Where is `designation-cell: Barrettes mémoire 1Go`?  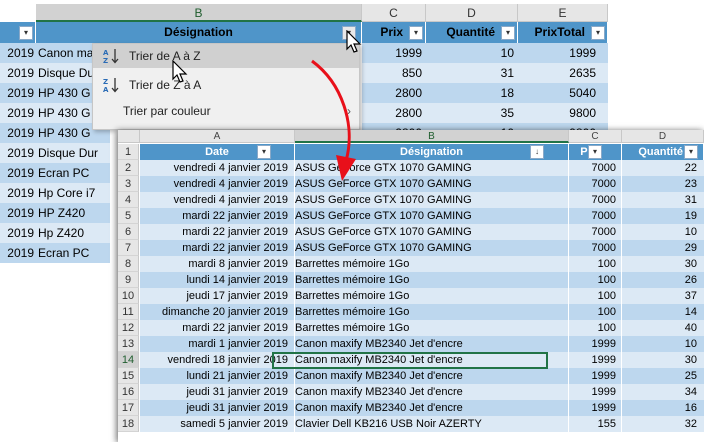
designation-cell: Barrettes mémoire 1Go is located at coordinates (430, 312).